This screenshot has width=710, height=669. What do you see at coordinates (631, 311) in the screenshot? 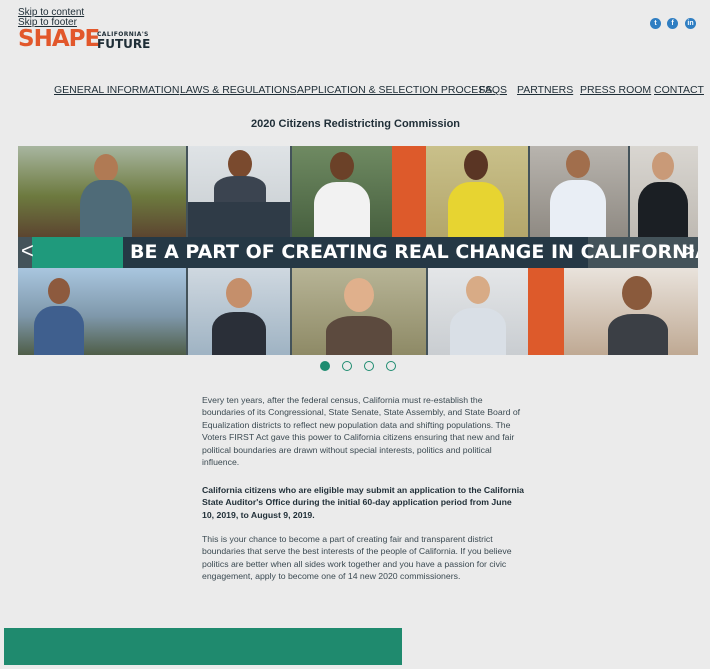
I see `photo-woman-curly-hair` at bounding box center [631, 311].